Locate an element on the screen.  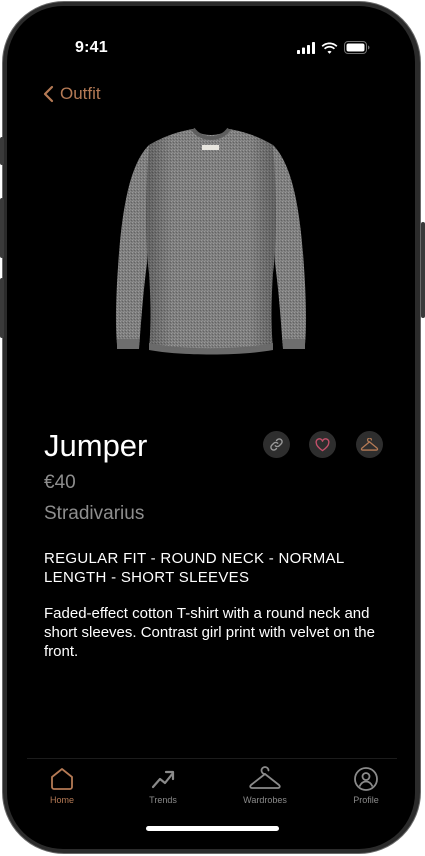
tab-home: Home is located at coordinates (62, 785).